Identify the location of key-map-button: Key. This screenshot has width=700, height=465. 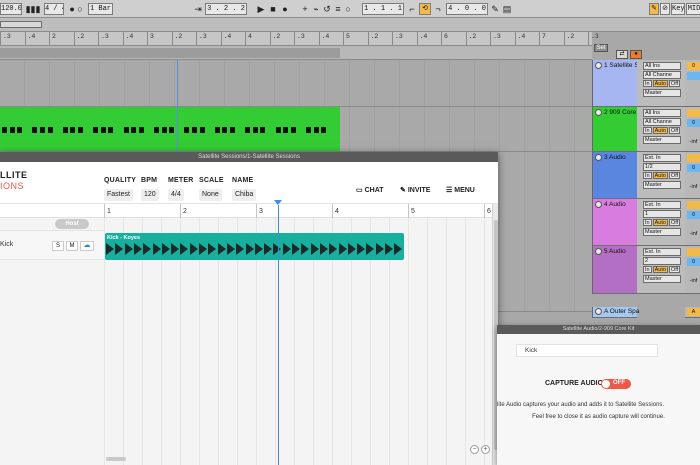
(678, 9).